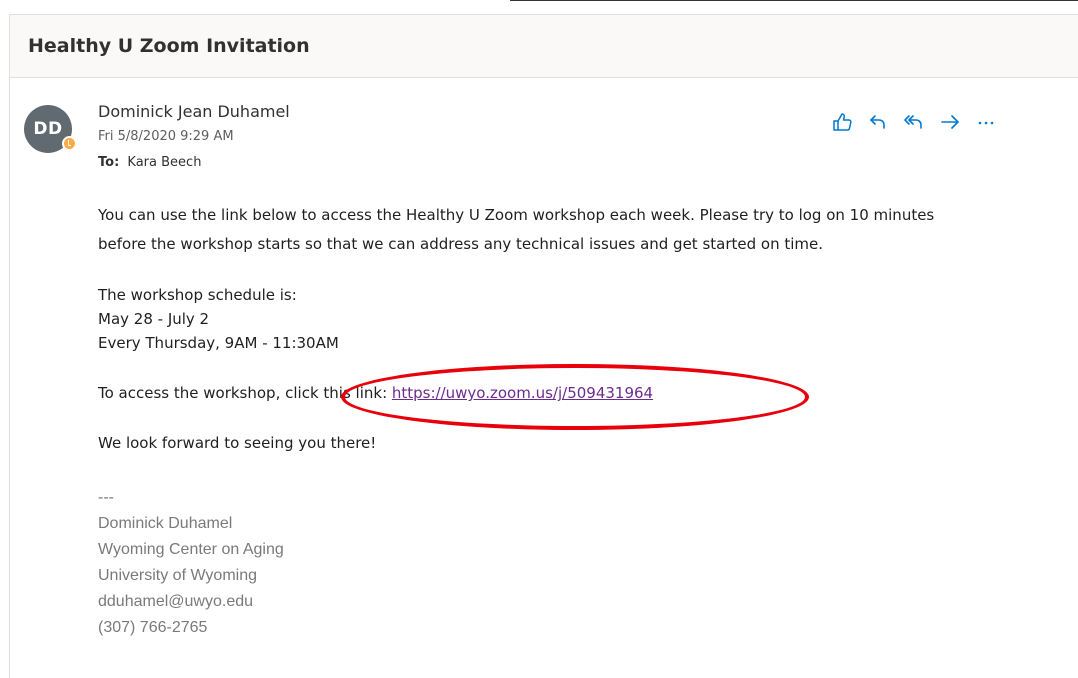 The height and width of the screenshot is (678, 1078). What do you see at coordinates (197, 295) in the screenshot?
I see `schedule-heading: The workshop schedule is:` at bounding box center [197, 295].